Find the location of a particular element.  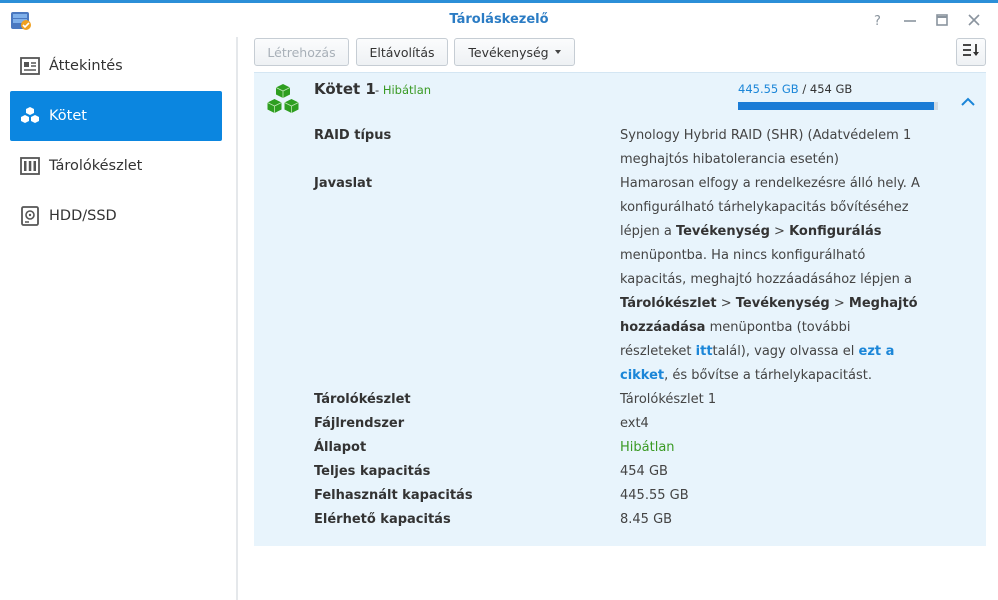

title-bar: Tároláskezelő ? is located at coordinates (499, 20).